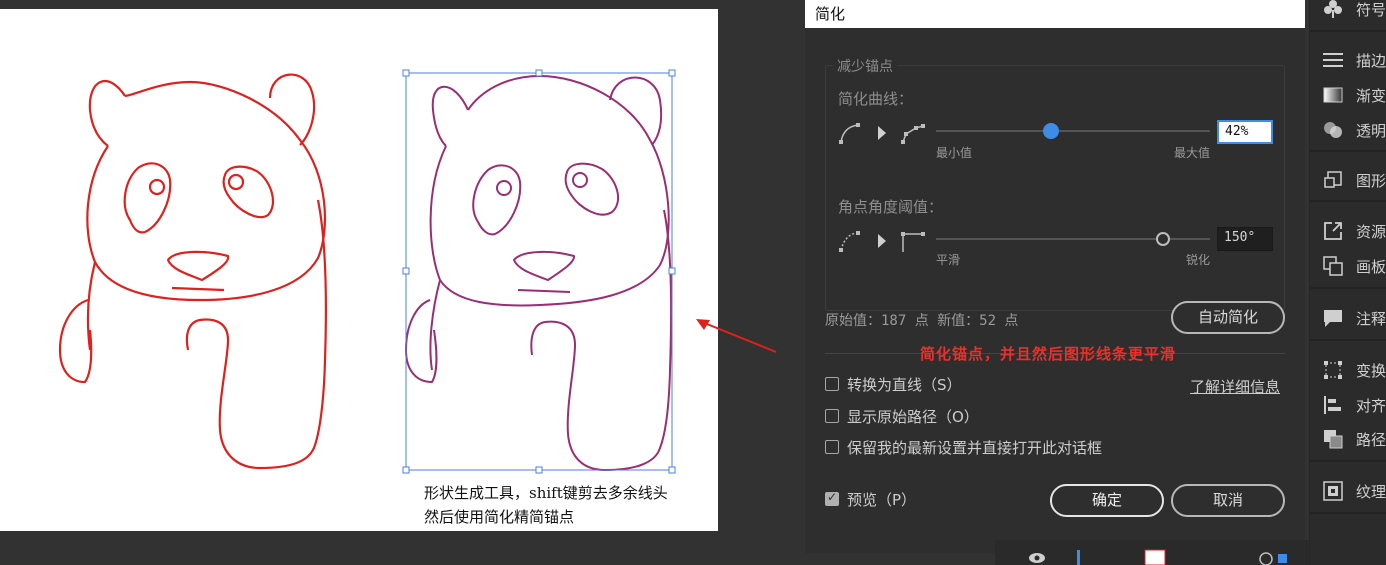 The width and height of the screenshot is (1386, 565). What do you see at coordinates (1333, 491) in the screenshot?
I see `texture-icon` at bounding box center [1333, 491].